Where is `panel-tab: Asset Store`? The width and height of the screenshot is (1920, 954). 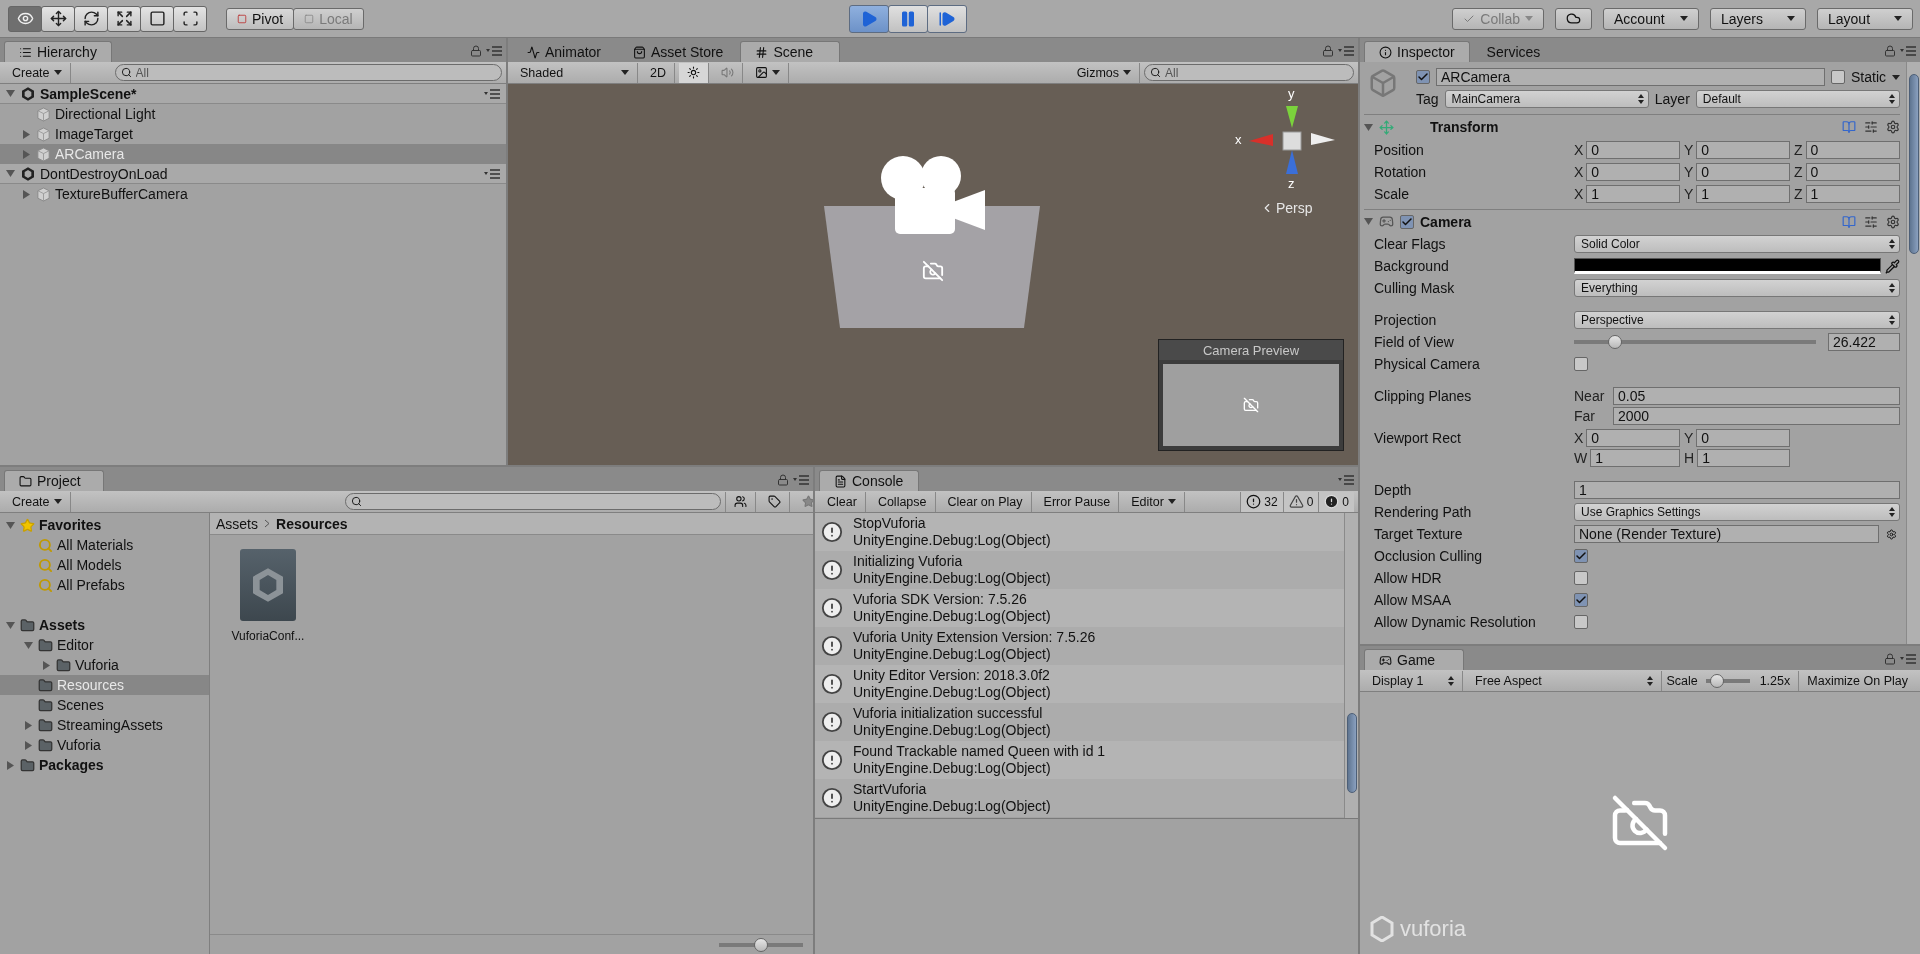
panel-tab: Asset Store is located at coordinates (678, 51).